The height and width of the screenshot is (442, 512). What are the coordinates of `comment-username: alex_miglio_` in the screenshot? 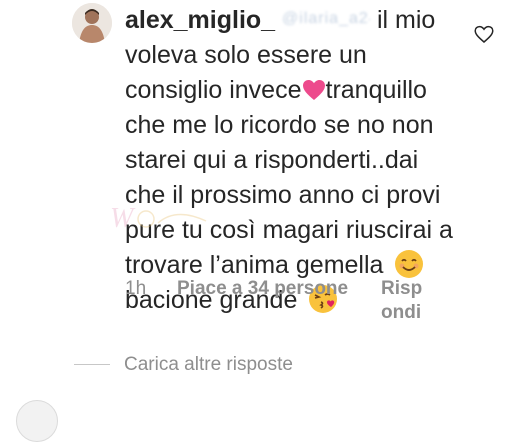 It's located at (200, 20).